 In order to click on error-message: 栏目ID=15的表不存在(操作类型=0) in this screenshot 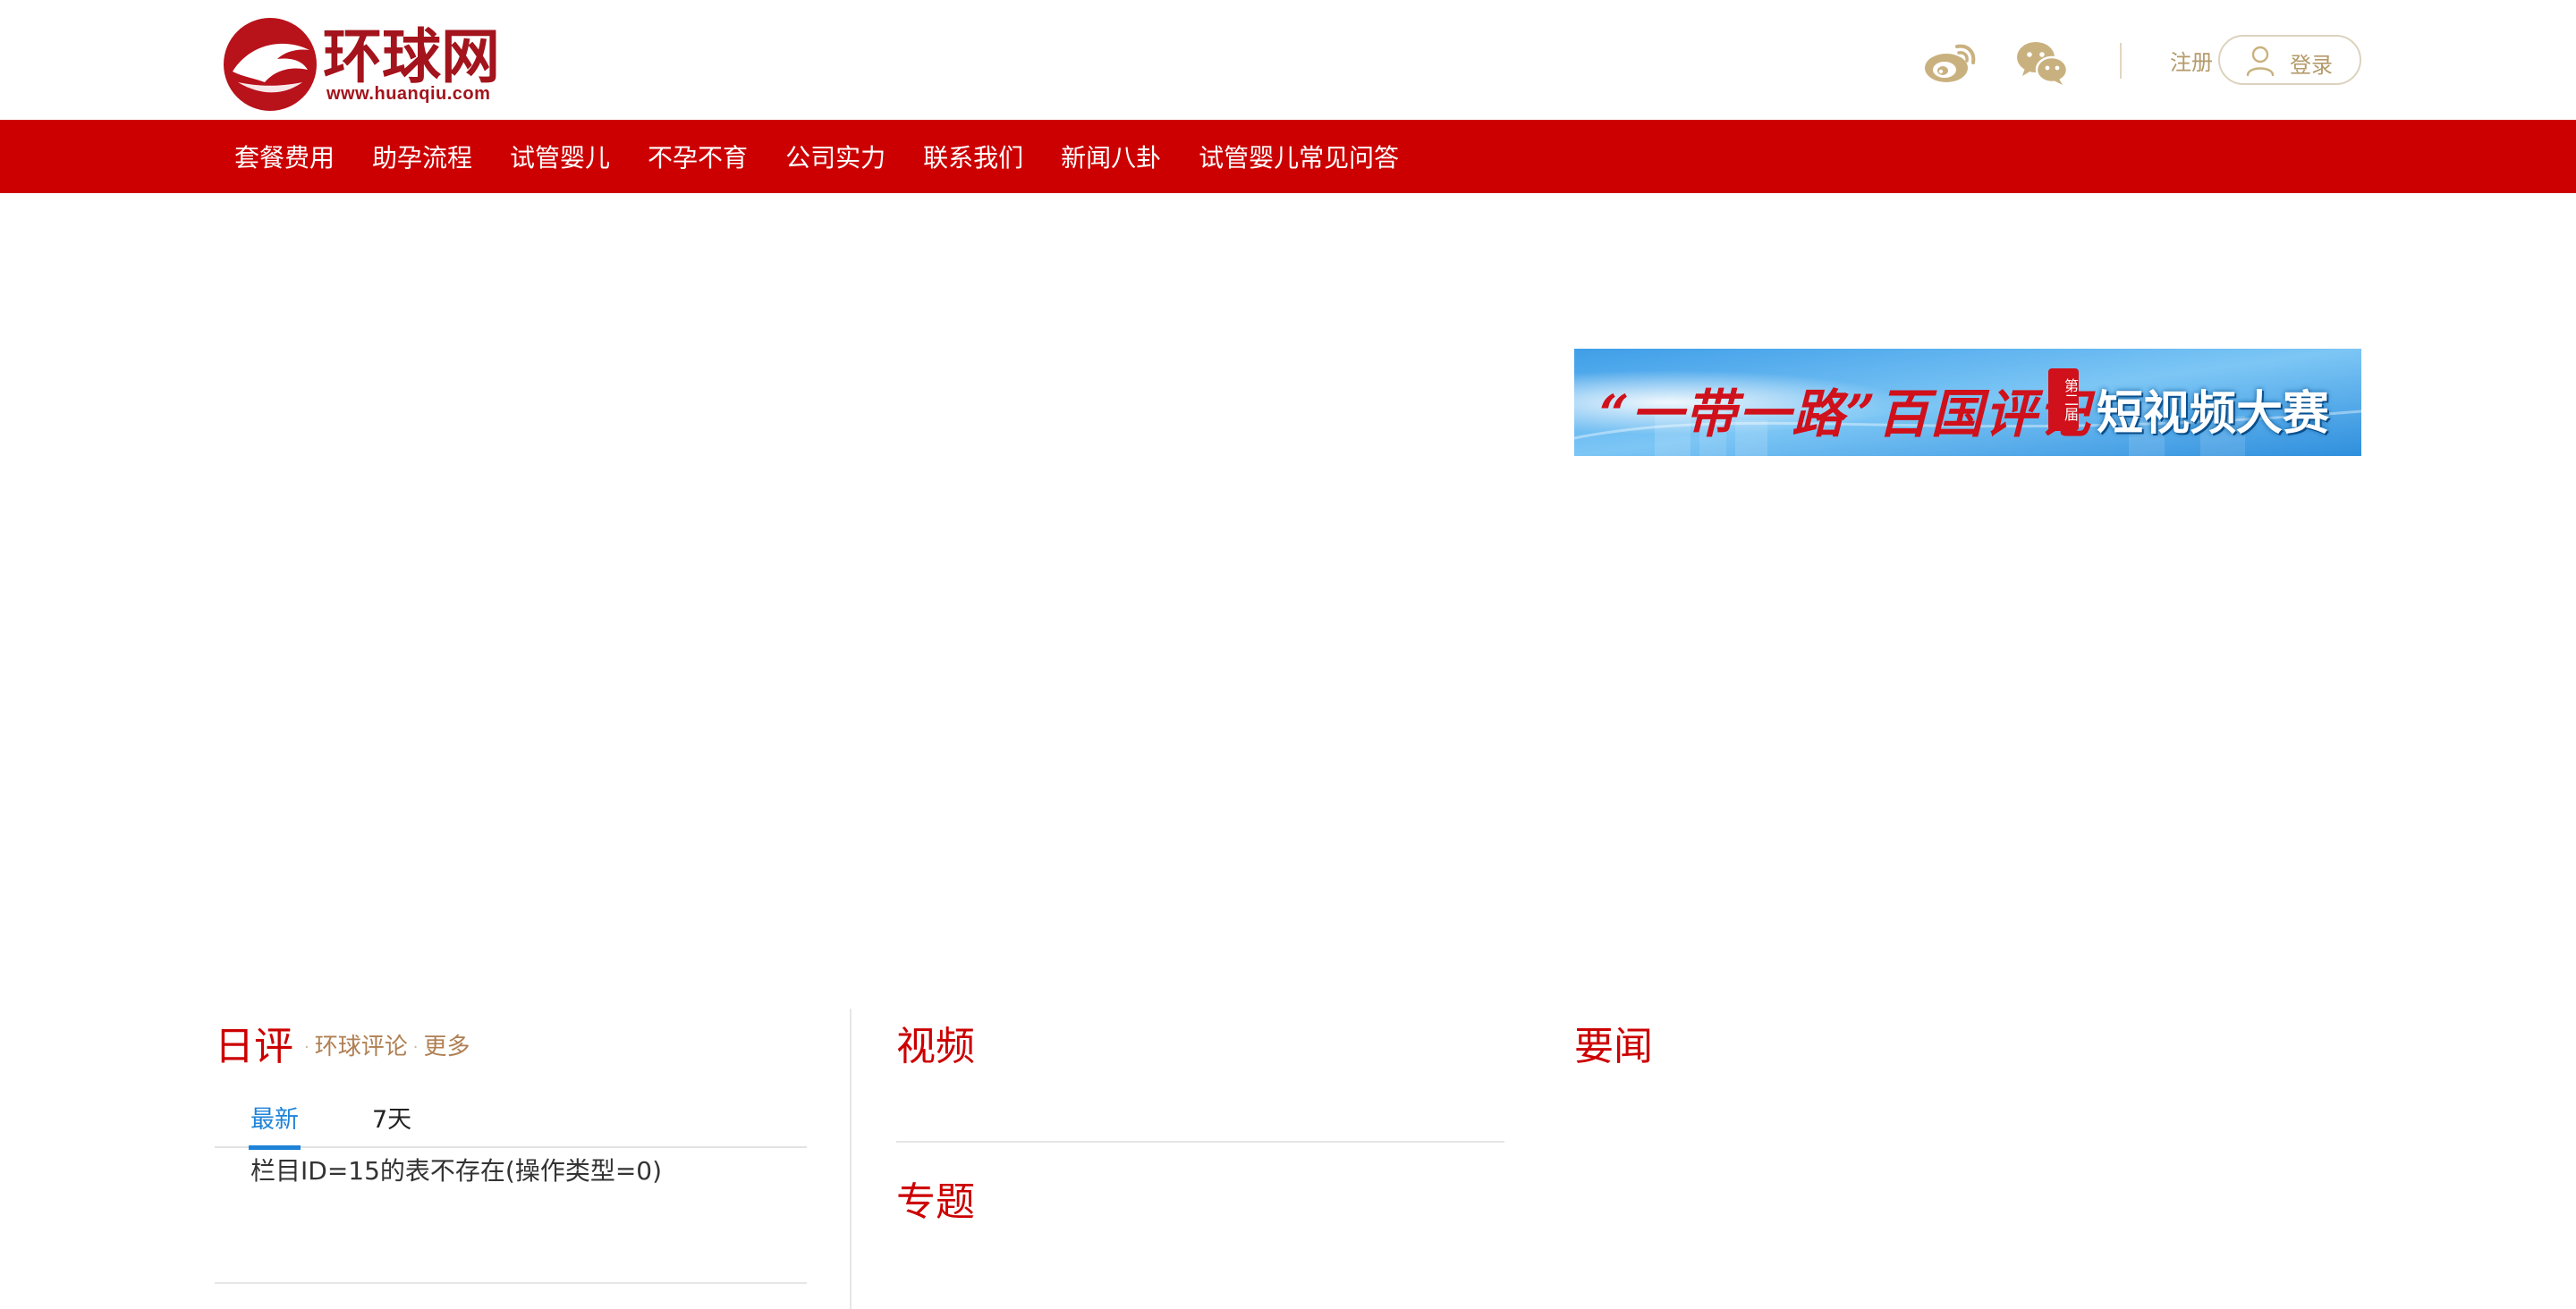, I will do `click(456, 1171)`.